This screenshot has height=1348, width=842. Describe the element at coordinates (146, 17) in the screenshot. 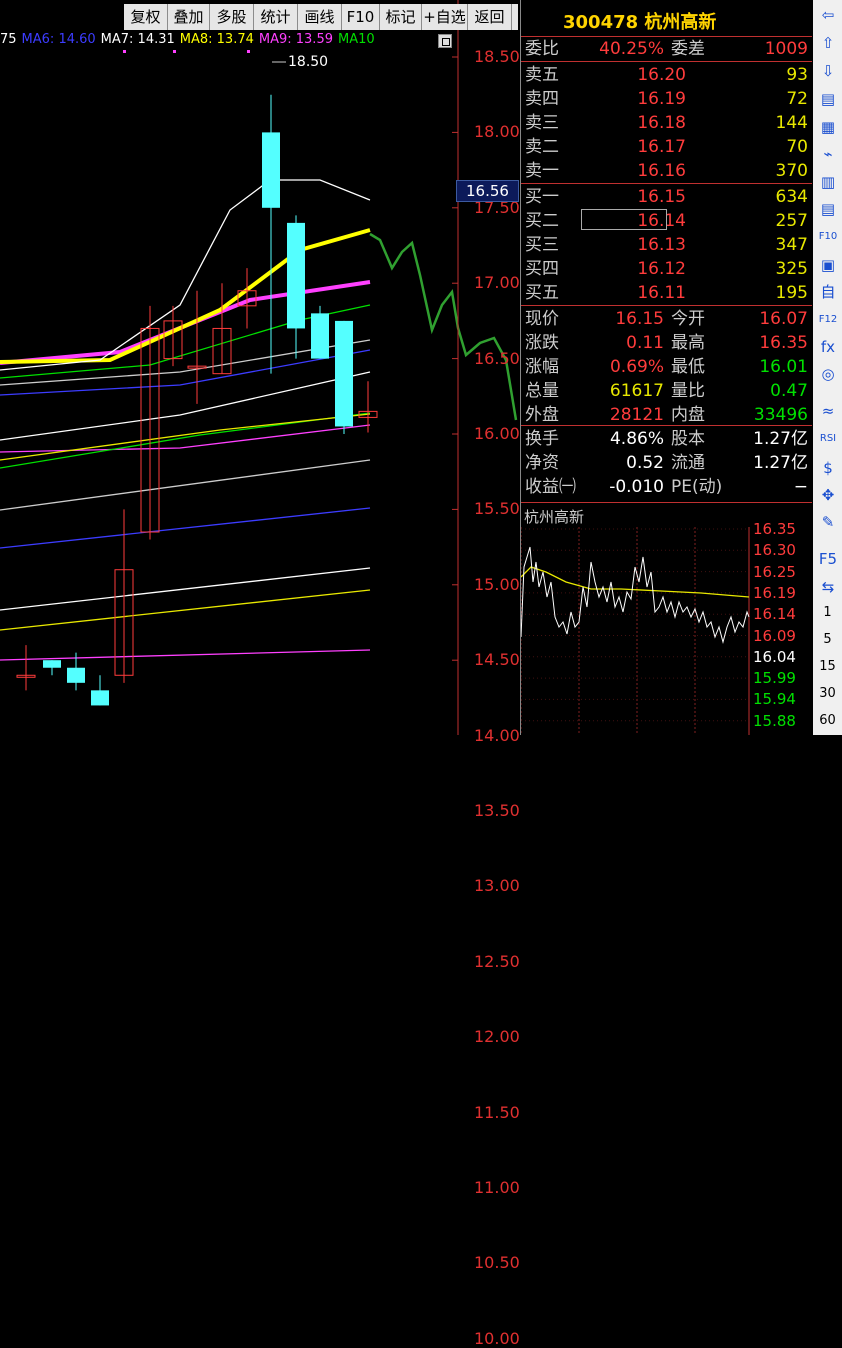

I see `toolbar-button-0: 复权` at that location.